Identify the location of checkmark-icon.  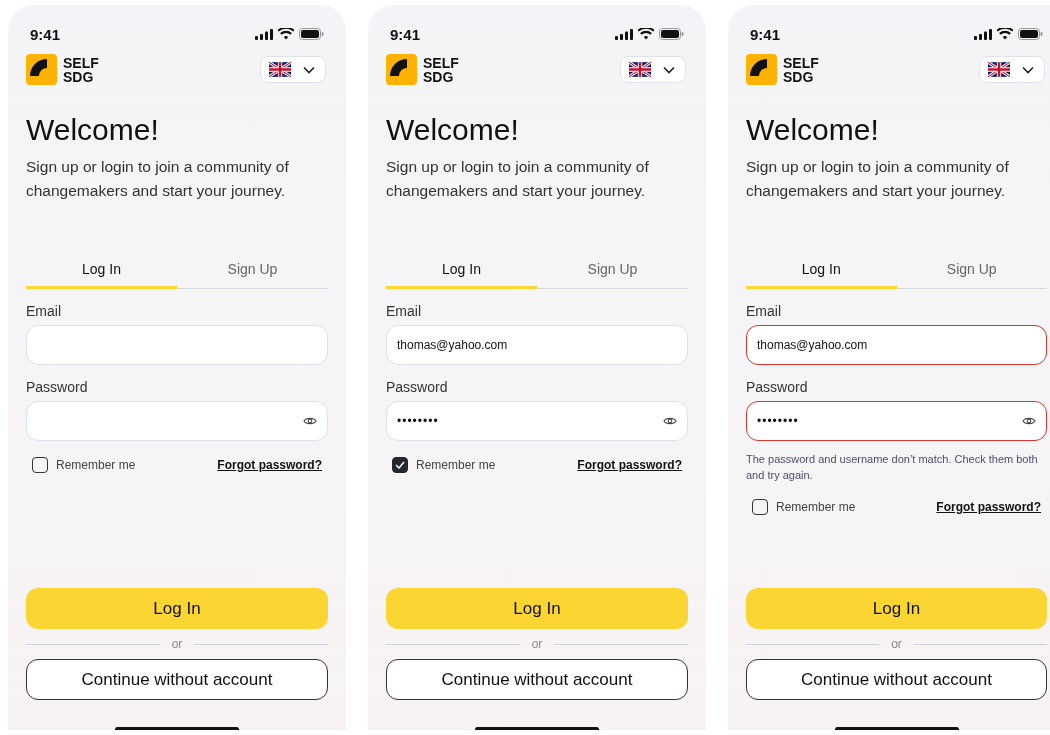
(400, 465).